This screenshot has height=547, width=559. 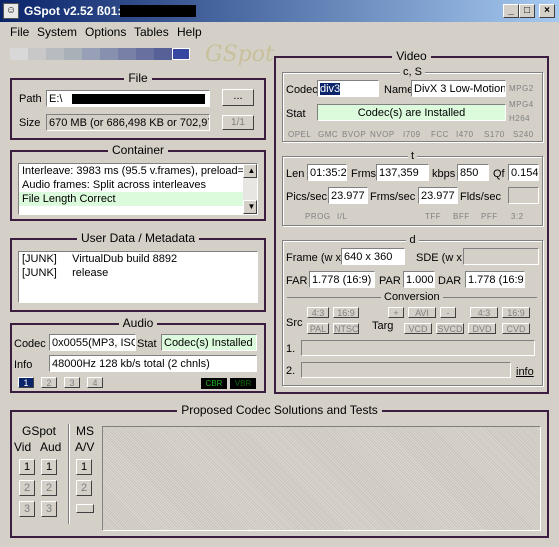 I want to click on targ-avi-button: AVI, so click(x=422, y=312).